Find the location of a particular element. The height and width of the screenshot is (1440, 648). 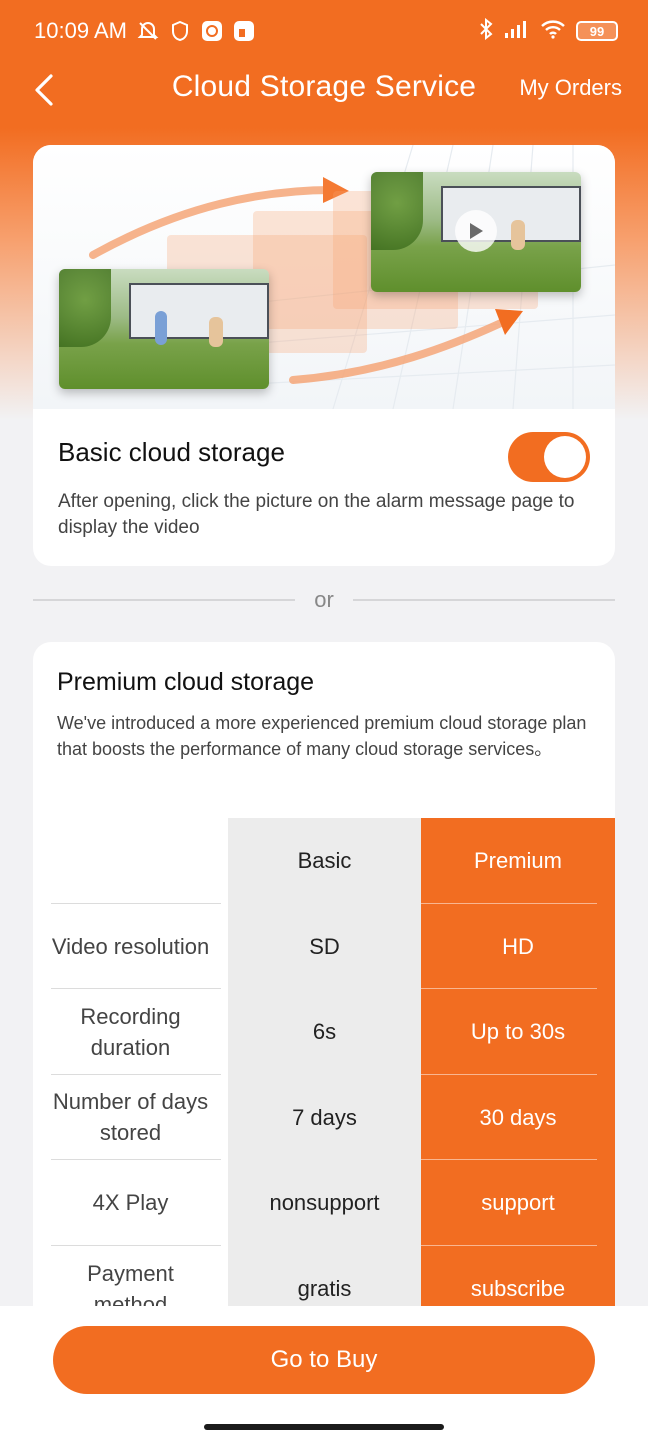

header-label-cell is located at coordinates (130, 861).